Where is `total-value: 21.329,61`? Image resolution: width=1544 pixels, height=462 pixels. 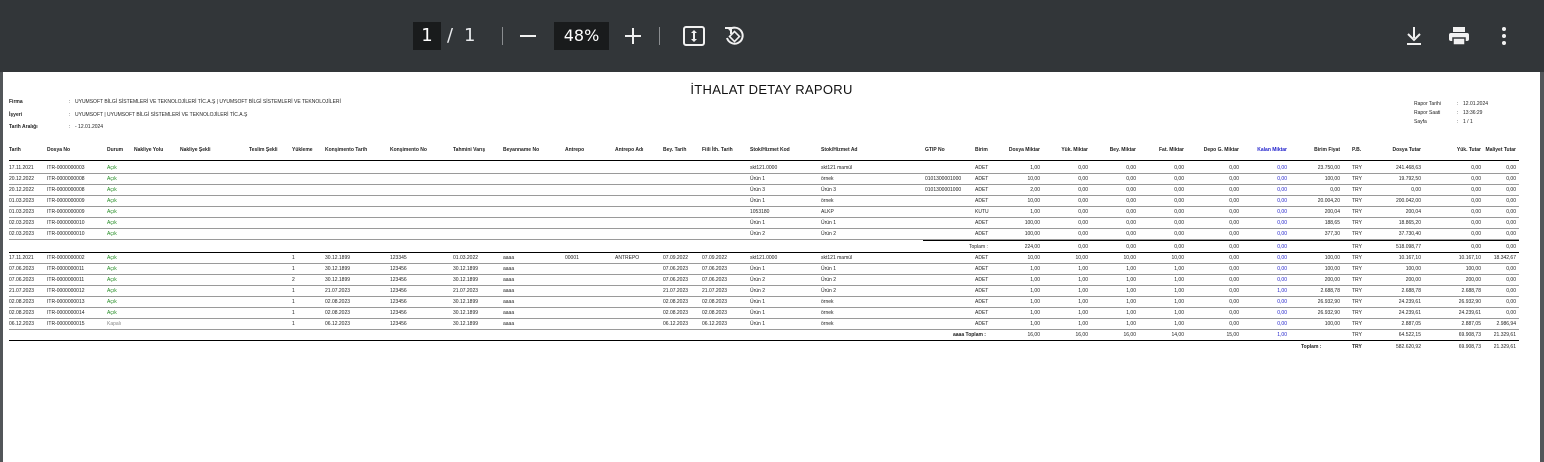 total-value: 21.329,61 is located at coordinates (1504, 335).